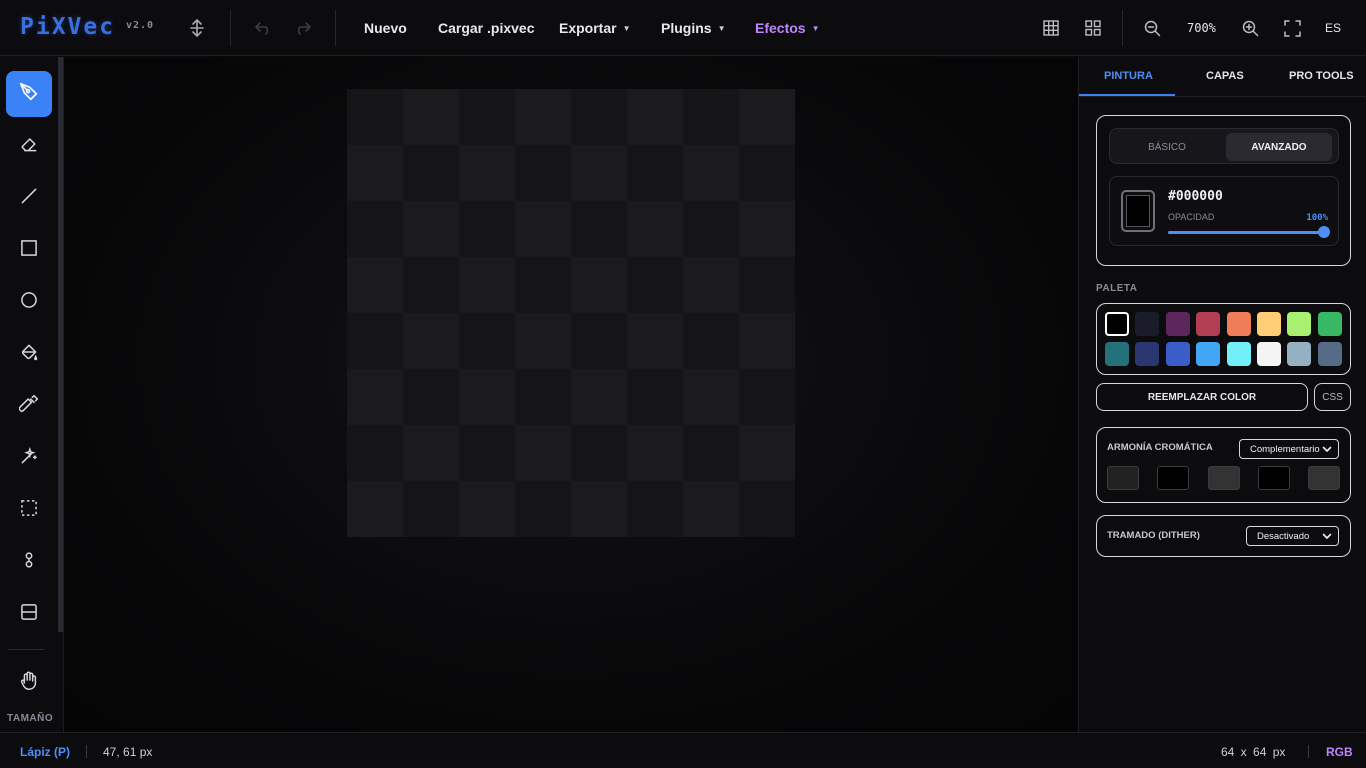 This screenshot has height=768, width=1366. I want to click on panel-tabs: PINTURA CAPAS PRO TOOLS, so click(1222, 77).